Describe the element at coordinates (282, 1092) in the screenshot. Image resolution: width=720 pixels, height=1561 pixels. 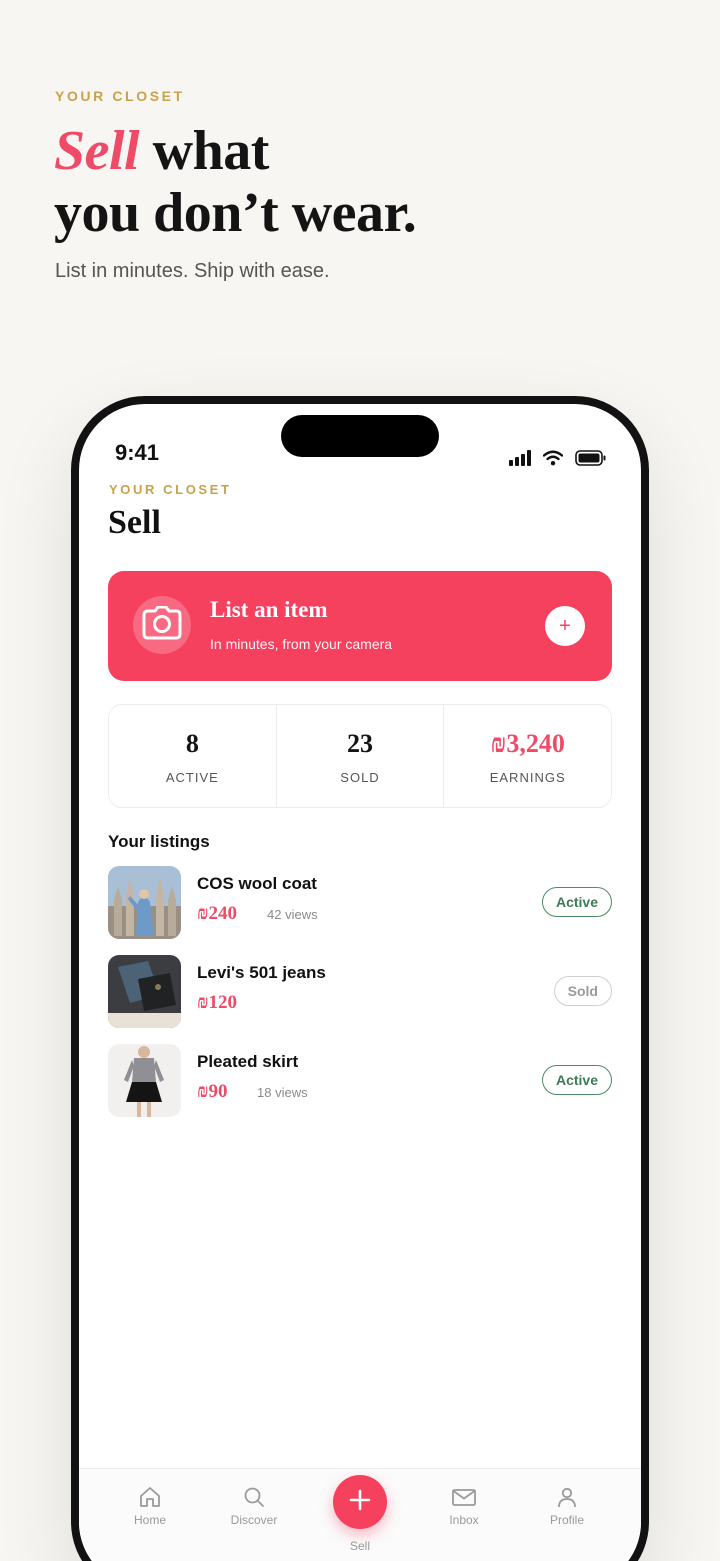
I see `listing-views: 18 views` at that location.